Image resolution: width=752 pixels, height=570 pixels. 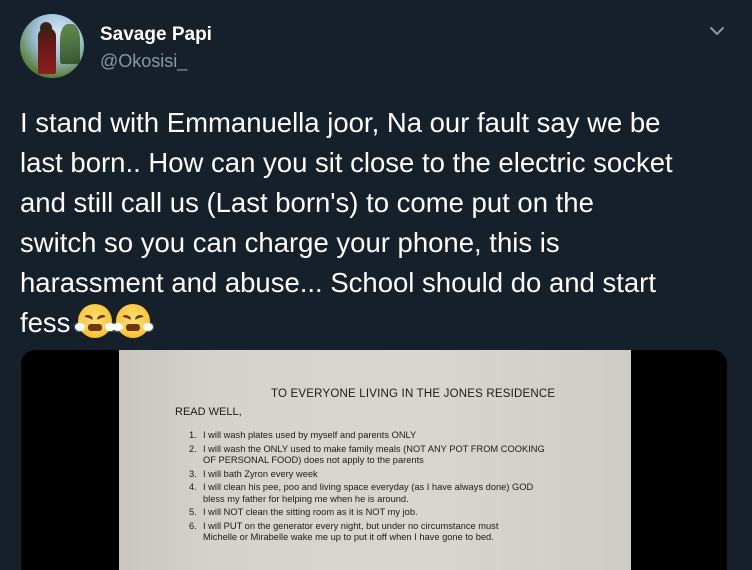 What do you see at coordinates (156, 35) in the screenshot?
I see `display-name: Savage Papi` at bounding box center [156, 35].